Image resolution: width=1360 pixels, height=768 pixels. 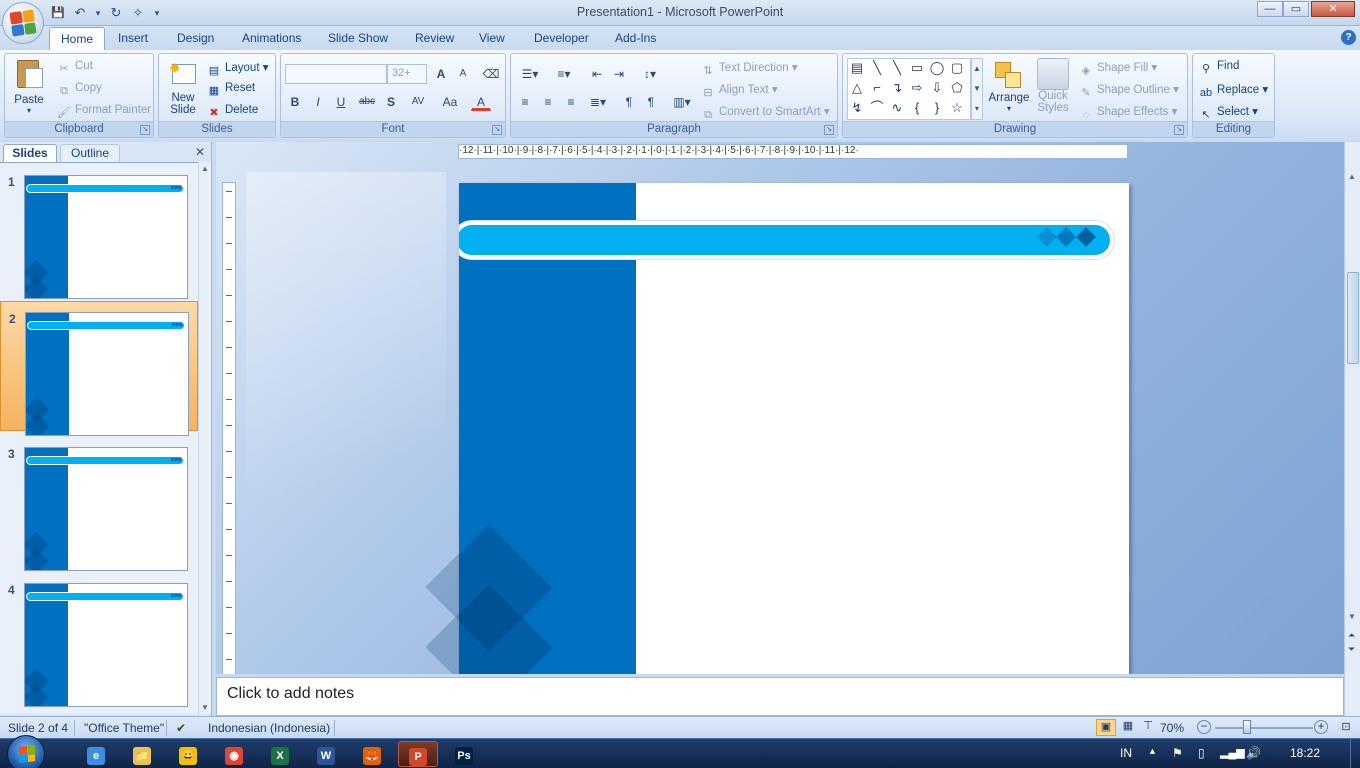 What do you see at coordinates (231, 90) in the screenshot?
I see `reset-button: ▦ Reset` at bounding box center [231, 90].